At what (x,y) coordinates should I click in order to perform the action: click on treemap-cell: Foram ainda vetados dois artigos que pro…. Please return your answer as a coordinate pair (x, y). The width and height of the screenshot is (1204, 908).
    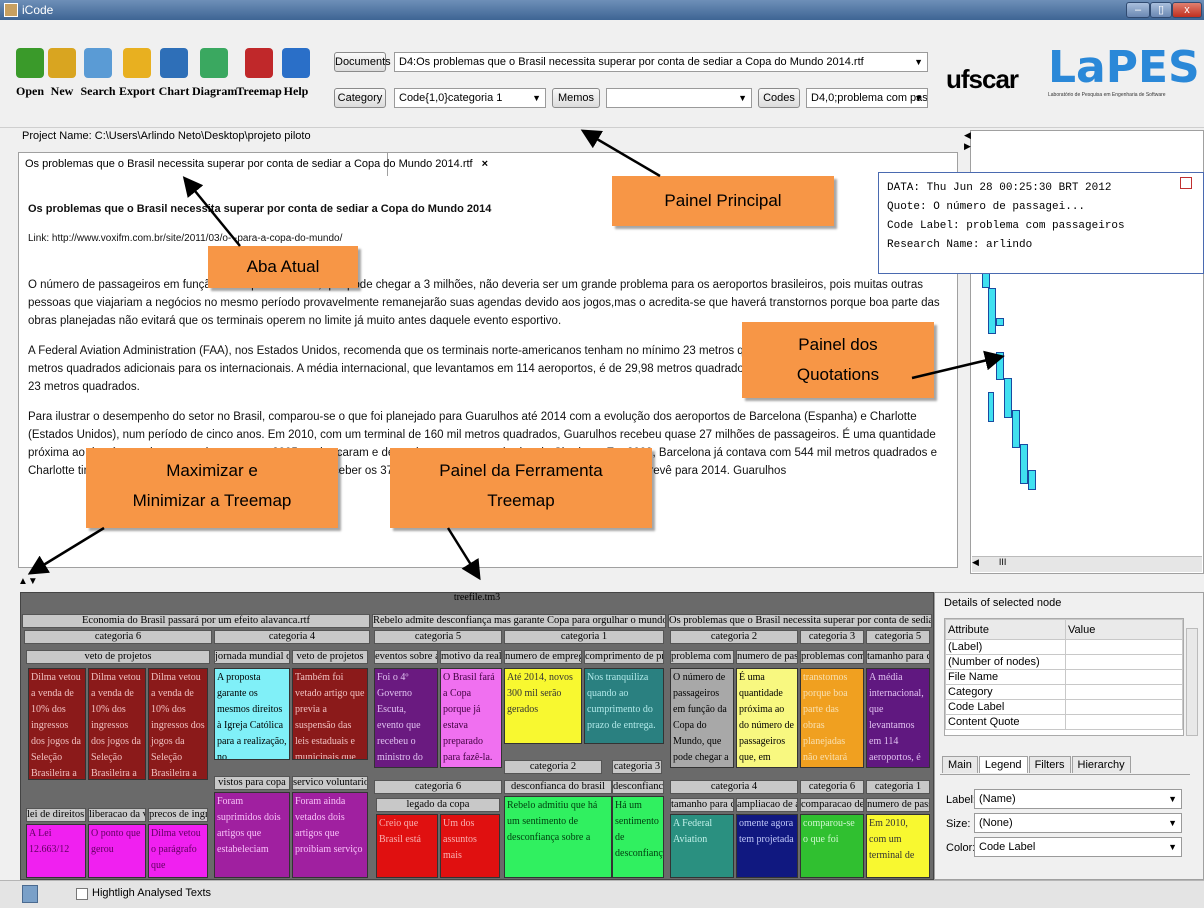
    Looking at the image, I should click on (330, 835).